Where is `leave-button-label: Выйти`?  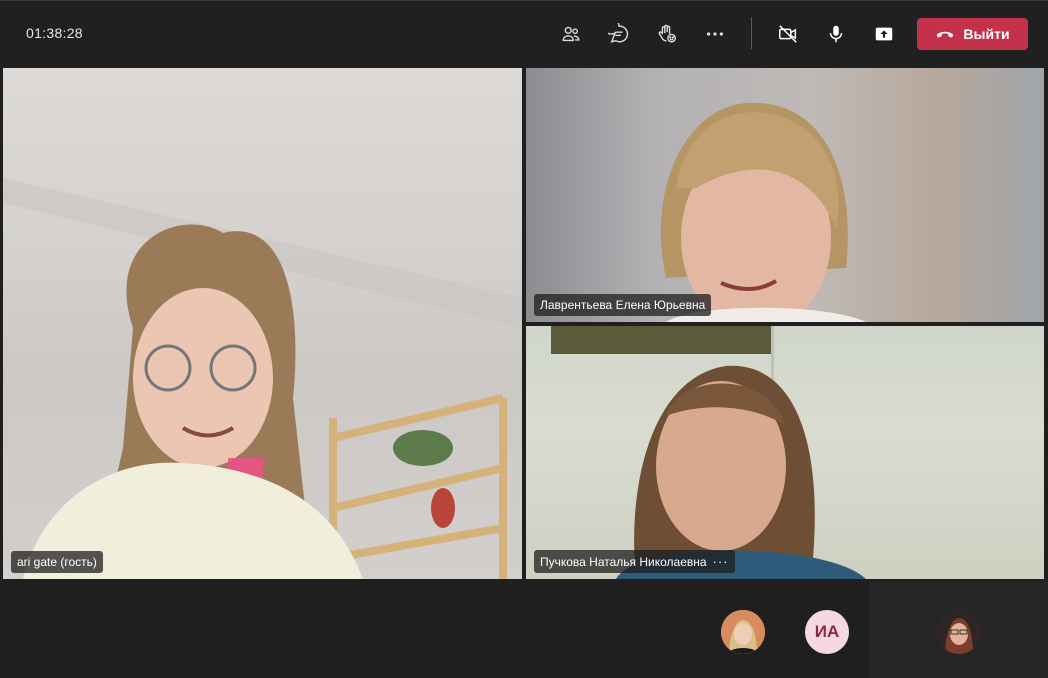 leave-button-label: Выйти is located at coordinates (986, 34).